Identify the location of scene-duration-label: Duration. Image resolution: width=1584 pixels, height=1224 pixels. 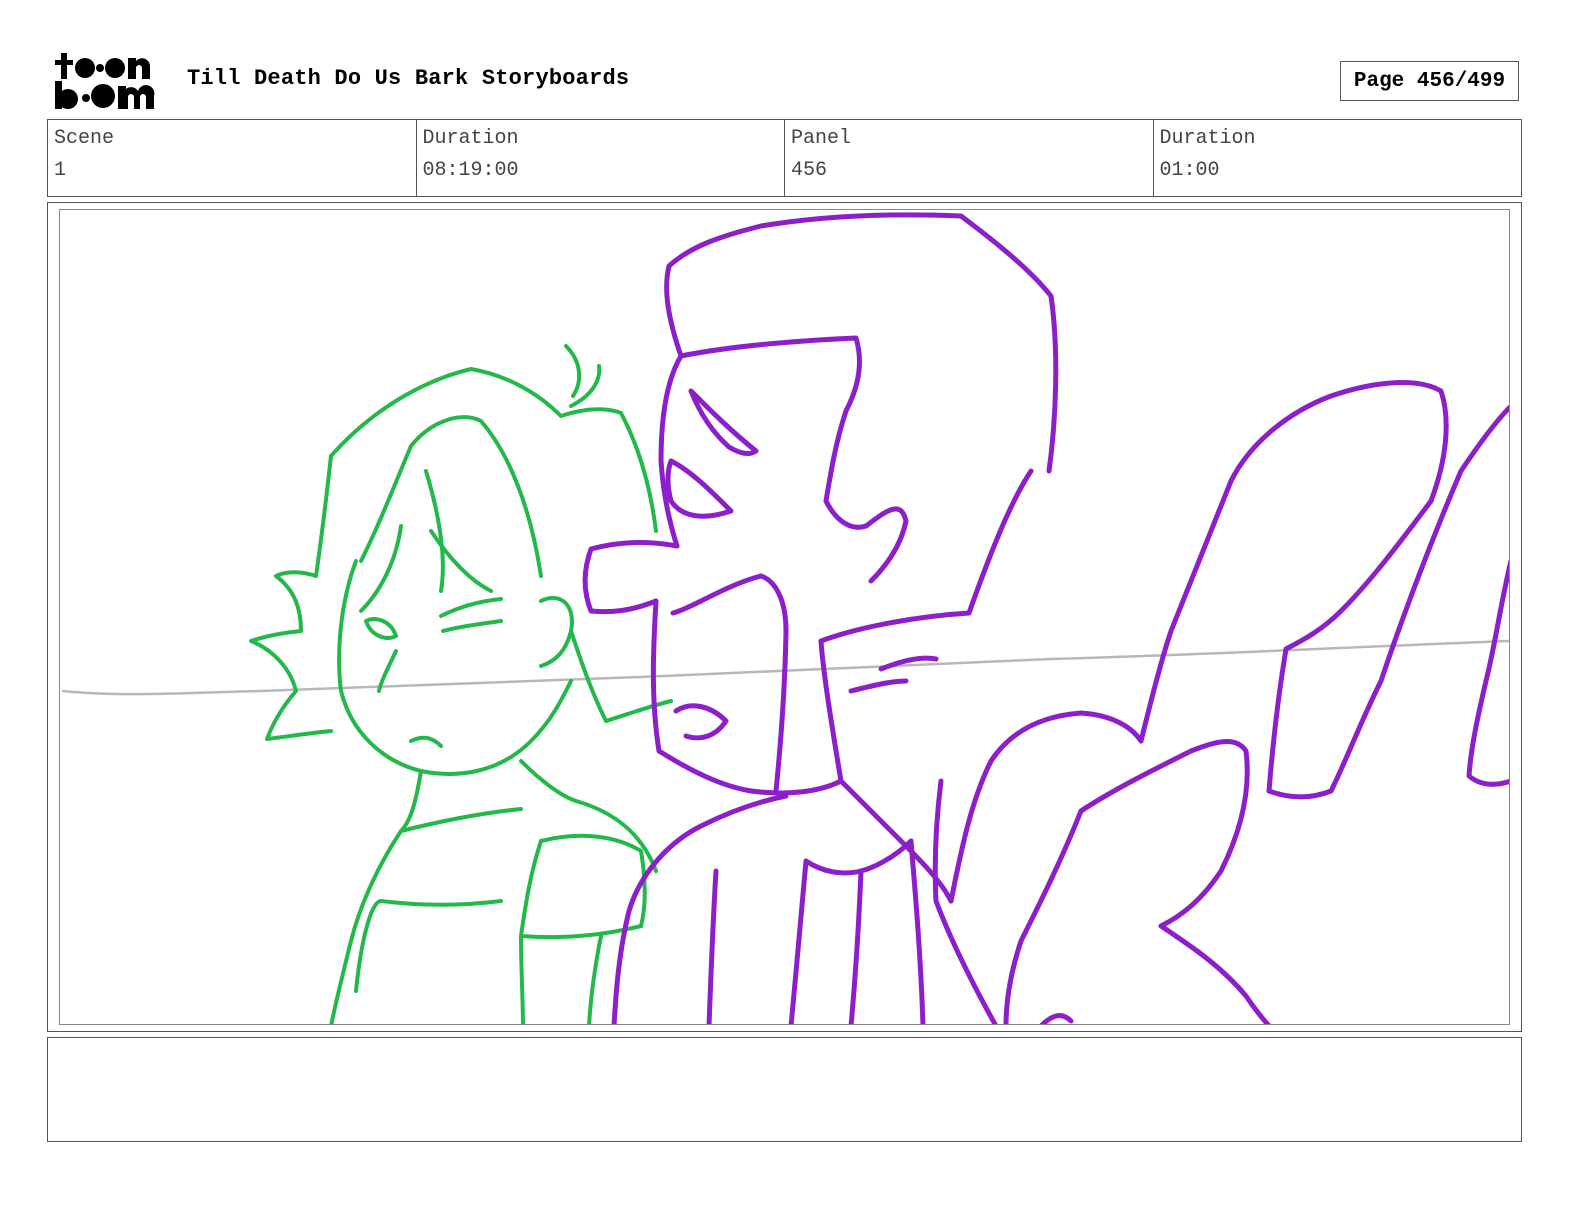
(470, 138).